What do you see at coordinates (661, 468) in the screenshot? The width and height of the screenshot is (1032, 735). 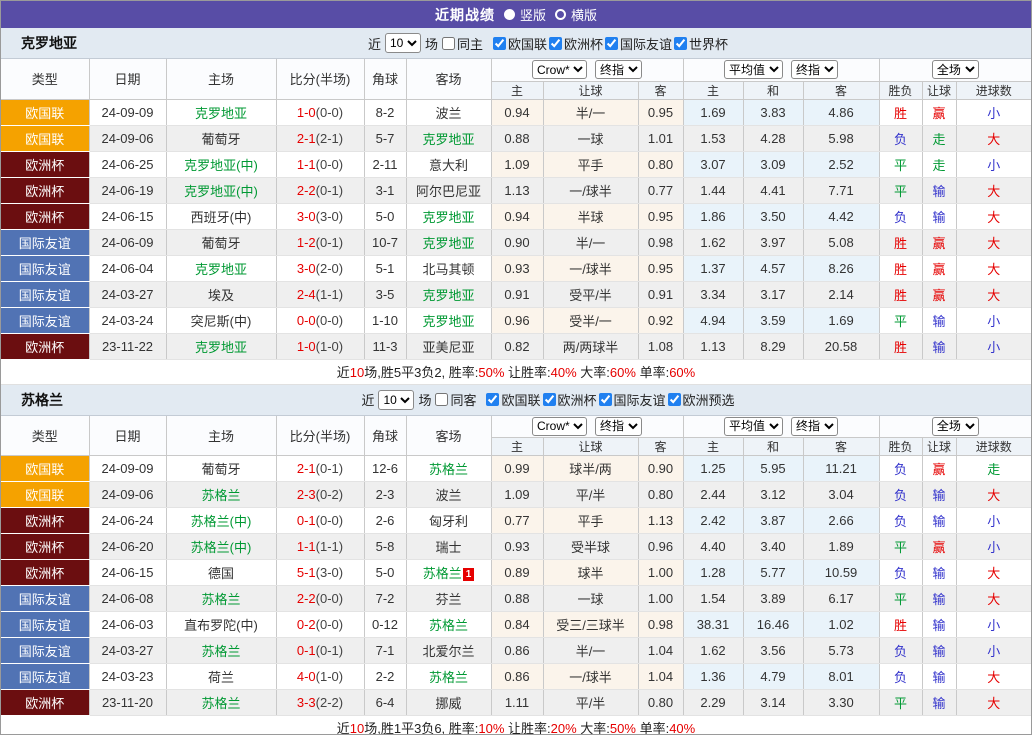 I see `crown-odds-cell: 0.90` at bounding box center [661, 468].